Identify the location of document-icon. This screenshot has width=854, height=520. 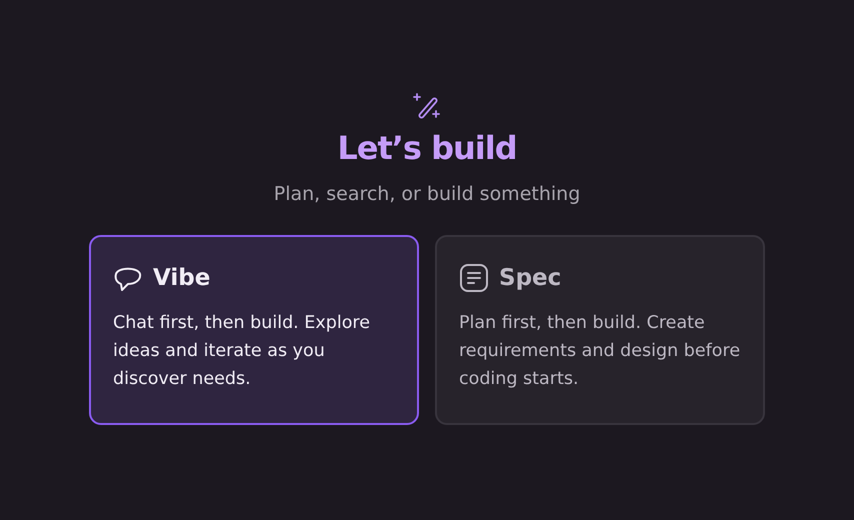
(474, 278).